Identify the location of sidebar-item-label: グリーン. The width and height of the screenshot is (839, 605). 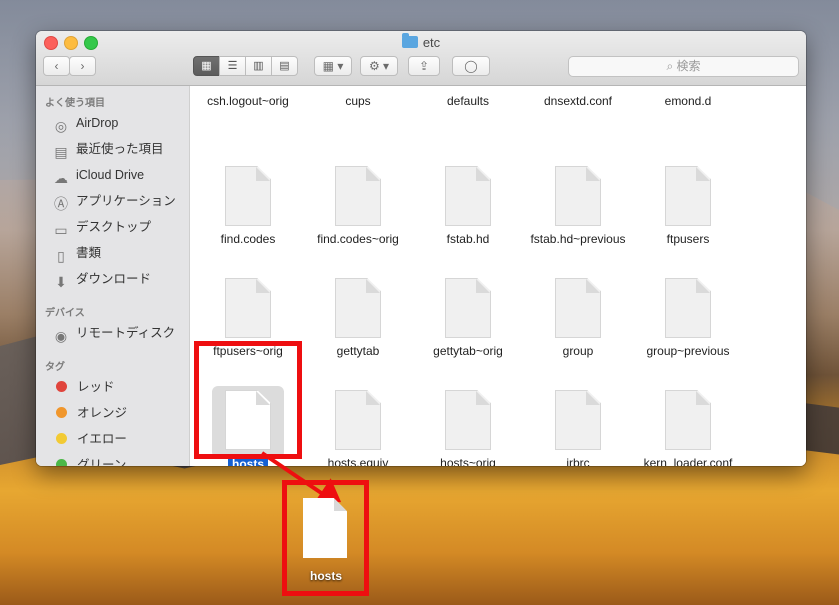
(102, 462).